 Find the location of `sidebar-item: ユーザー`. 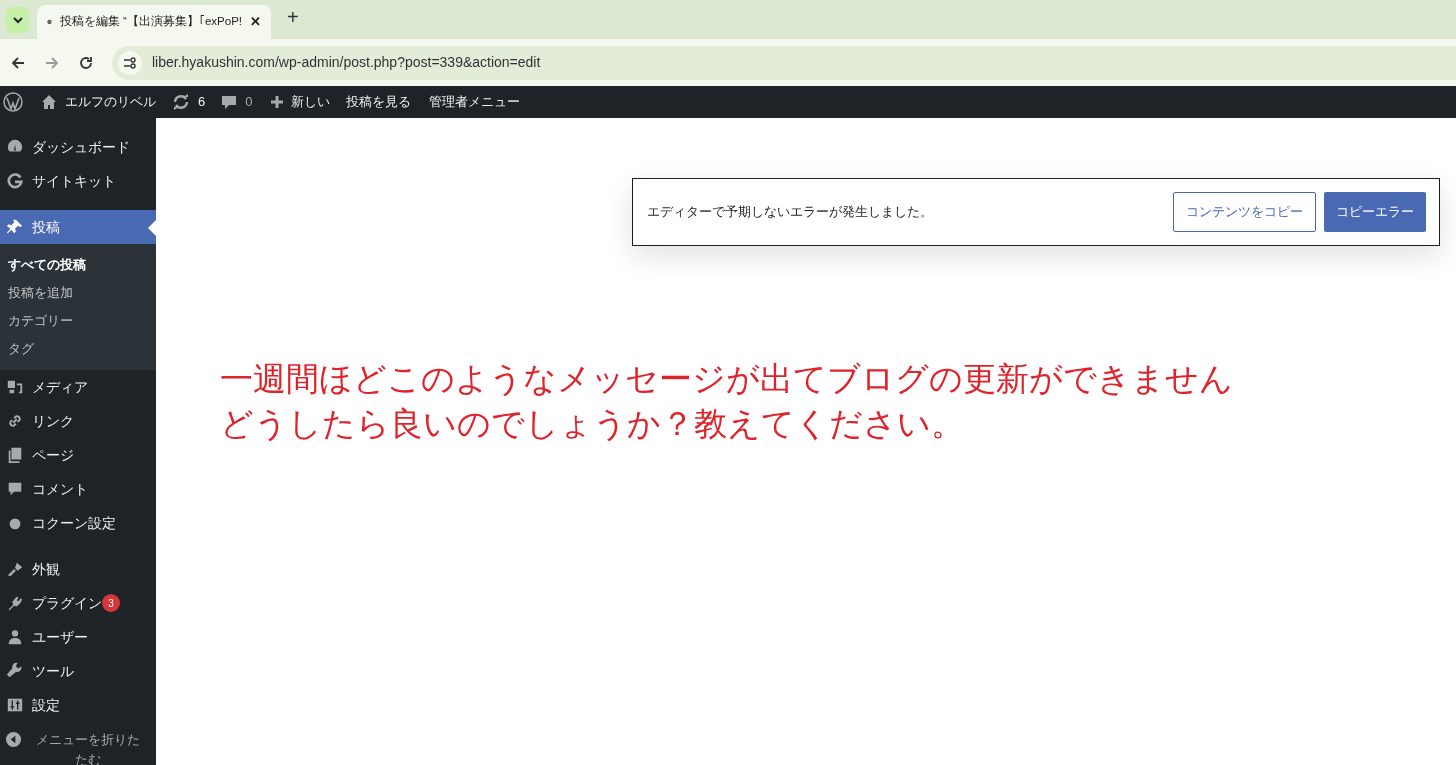

sidebar-item: ユーザー is located at coordinates (78, 637).